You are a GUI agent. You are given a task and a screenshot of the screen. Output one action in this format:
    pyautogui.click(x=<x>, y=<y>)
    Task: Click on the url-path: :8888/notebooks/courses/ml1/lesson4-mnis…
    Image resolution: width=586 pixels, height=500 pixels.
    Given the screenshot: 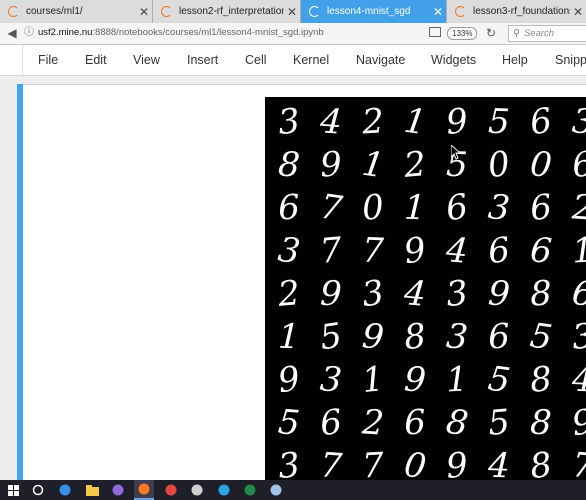 What is the action you would take?
    pyautogui.click(x=208, y=32)
    